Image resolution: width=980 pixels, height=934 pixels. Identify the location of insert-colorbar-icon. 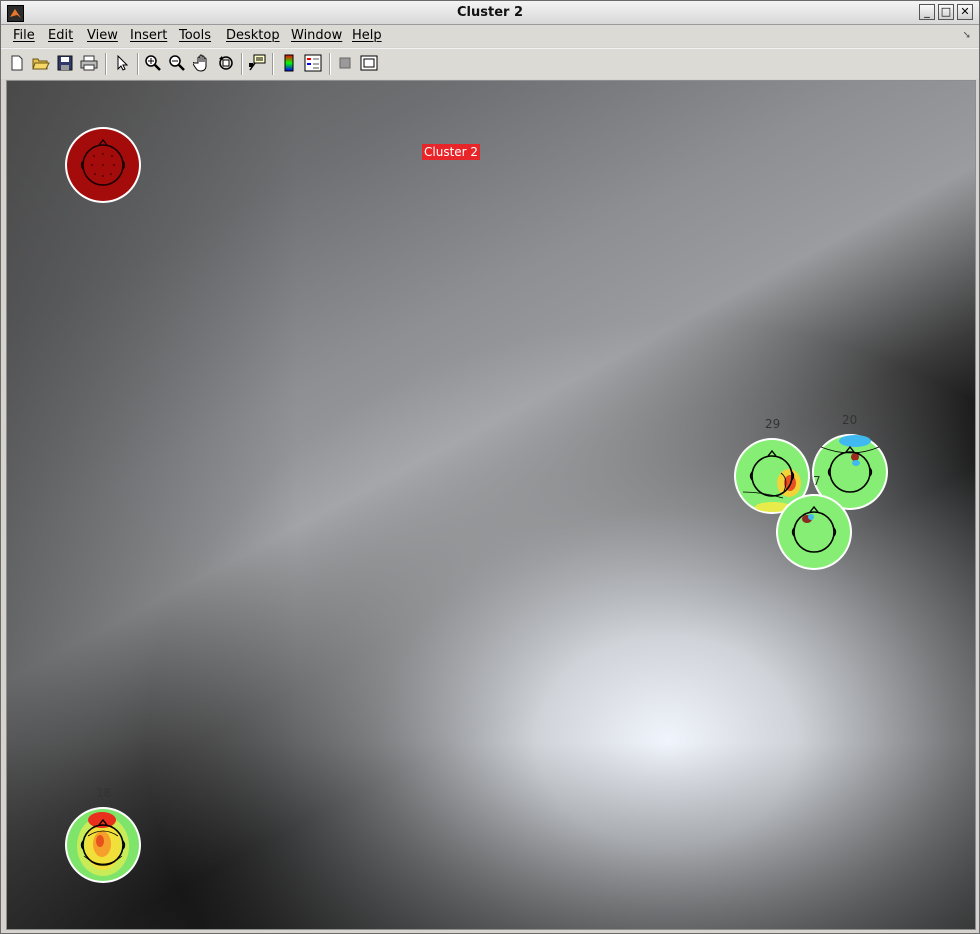
(289, 63).